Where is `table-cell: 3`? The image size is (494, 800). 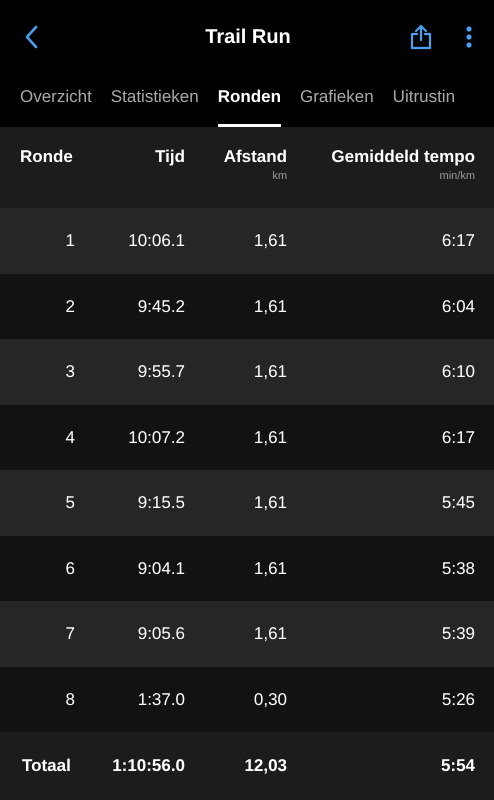
table-cell: 3 is located at coordinates (70, 372).